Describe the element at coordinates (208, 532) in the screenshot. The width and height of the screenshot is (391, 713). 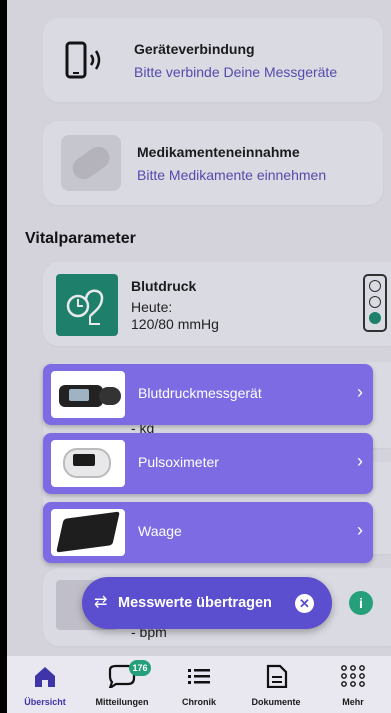
I see `device-item-scale: Waage ›` at that location.